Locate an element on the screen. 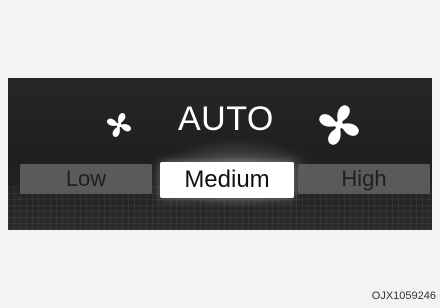 Image resolution: width=440 pixels, height=308 pixels. speed-high-button: High is located at coordinates (364, 179).